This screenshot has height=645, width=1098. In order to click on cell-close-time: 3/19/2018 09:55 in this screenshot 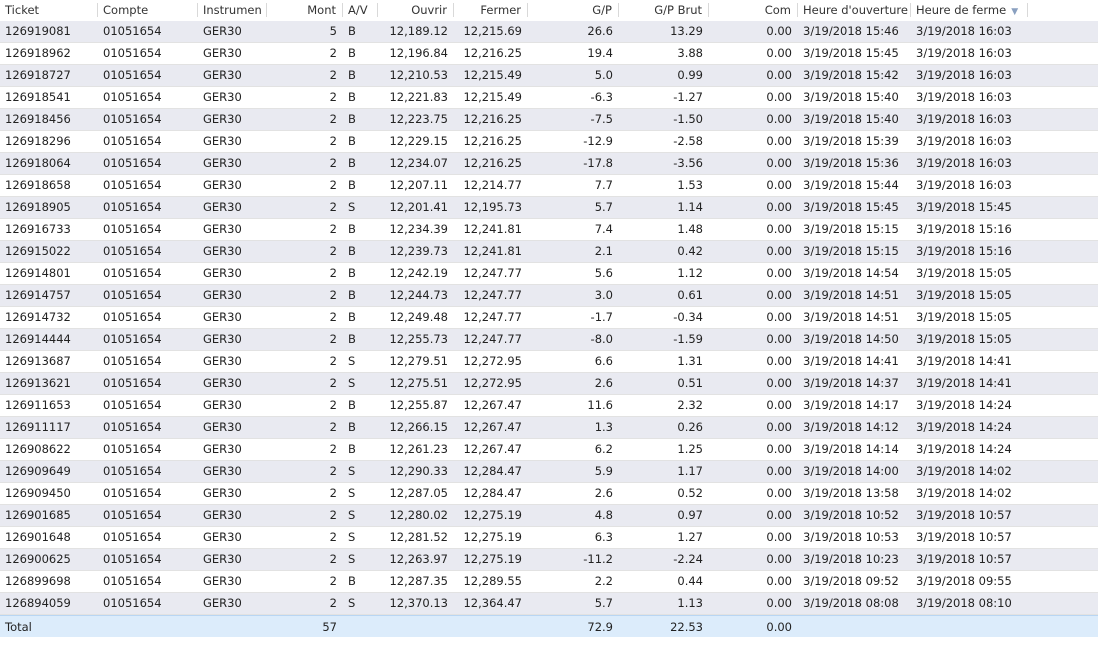, I will do `click(964, 581)`.